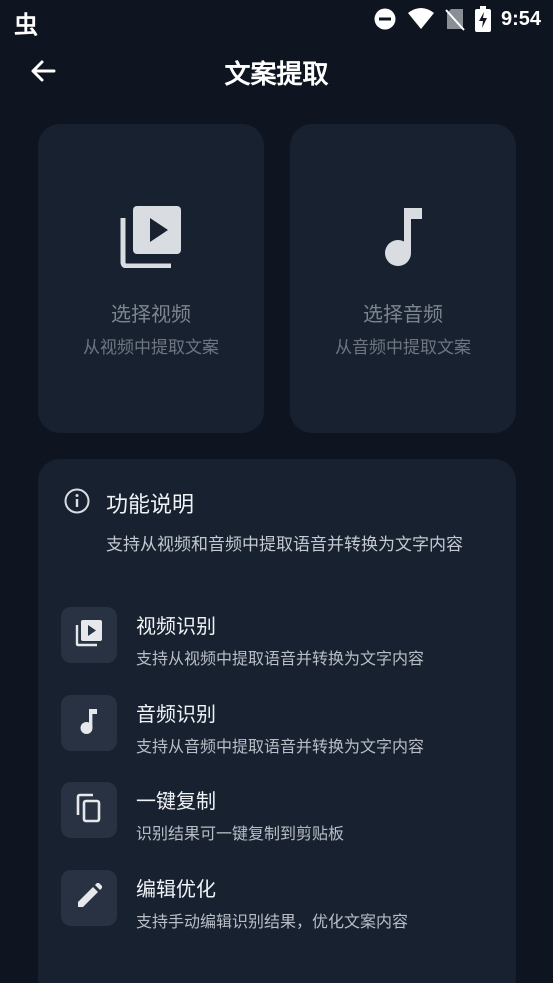 The image size is (553, 983). I want to click on app-notification-icon: 虫, so click(26, 25).